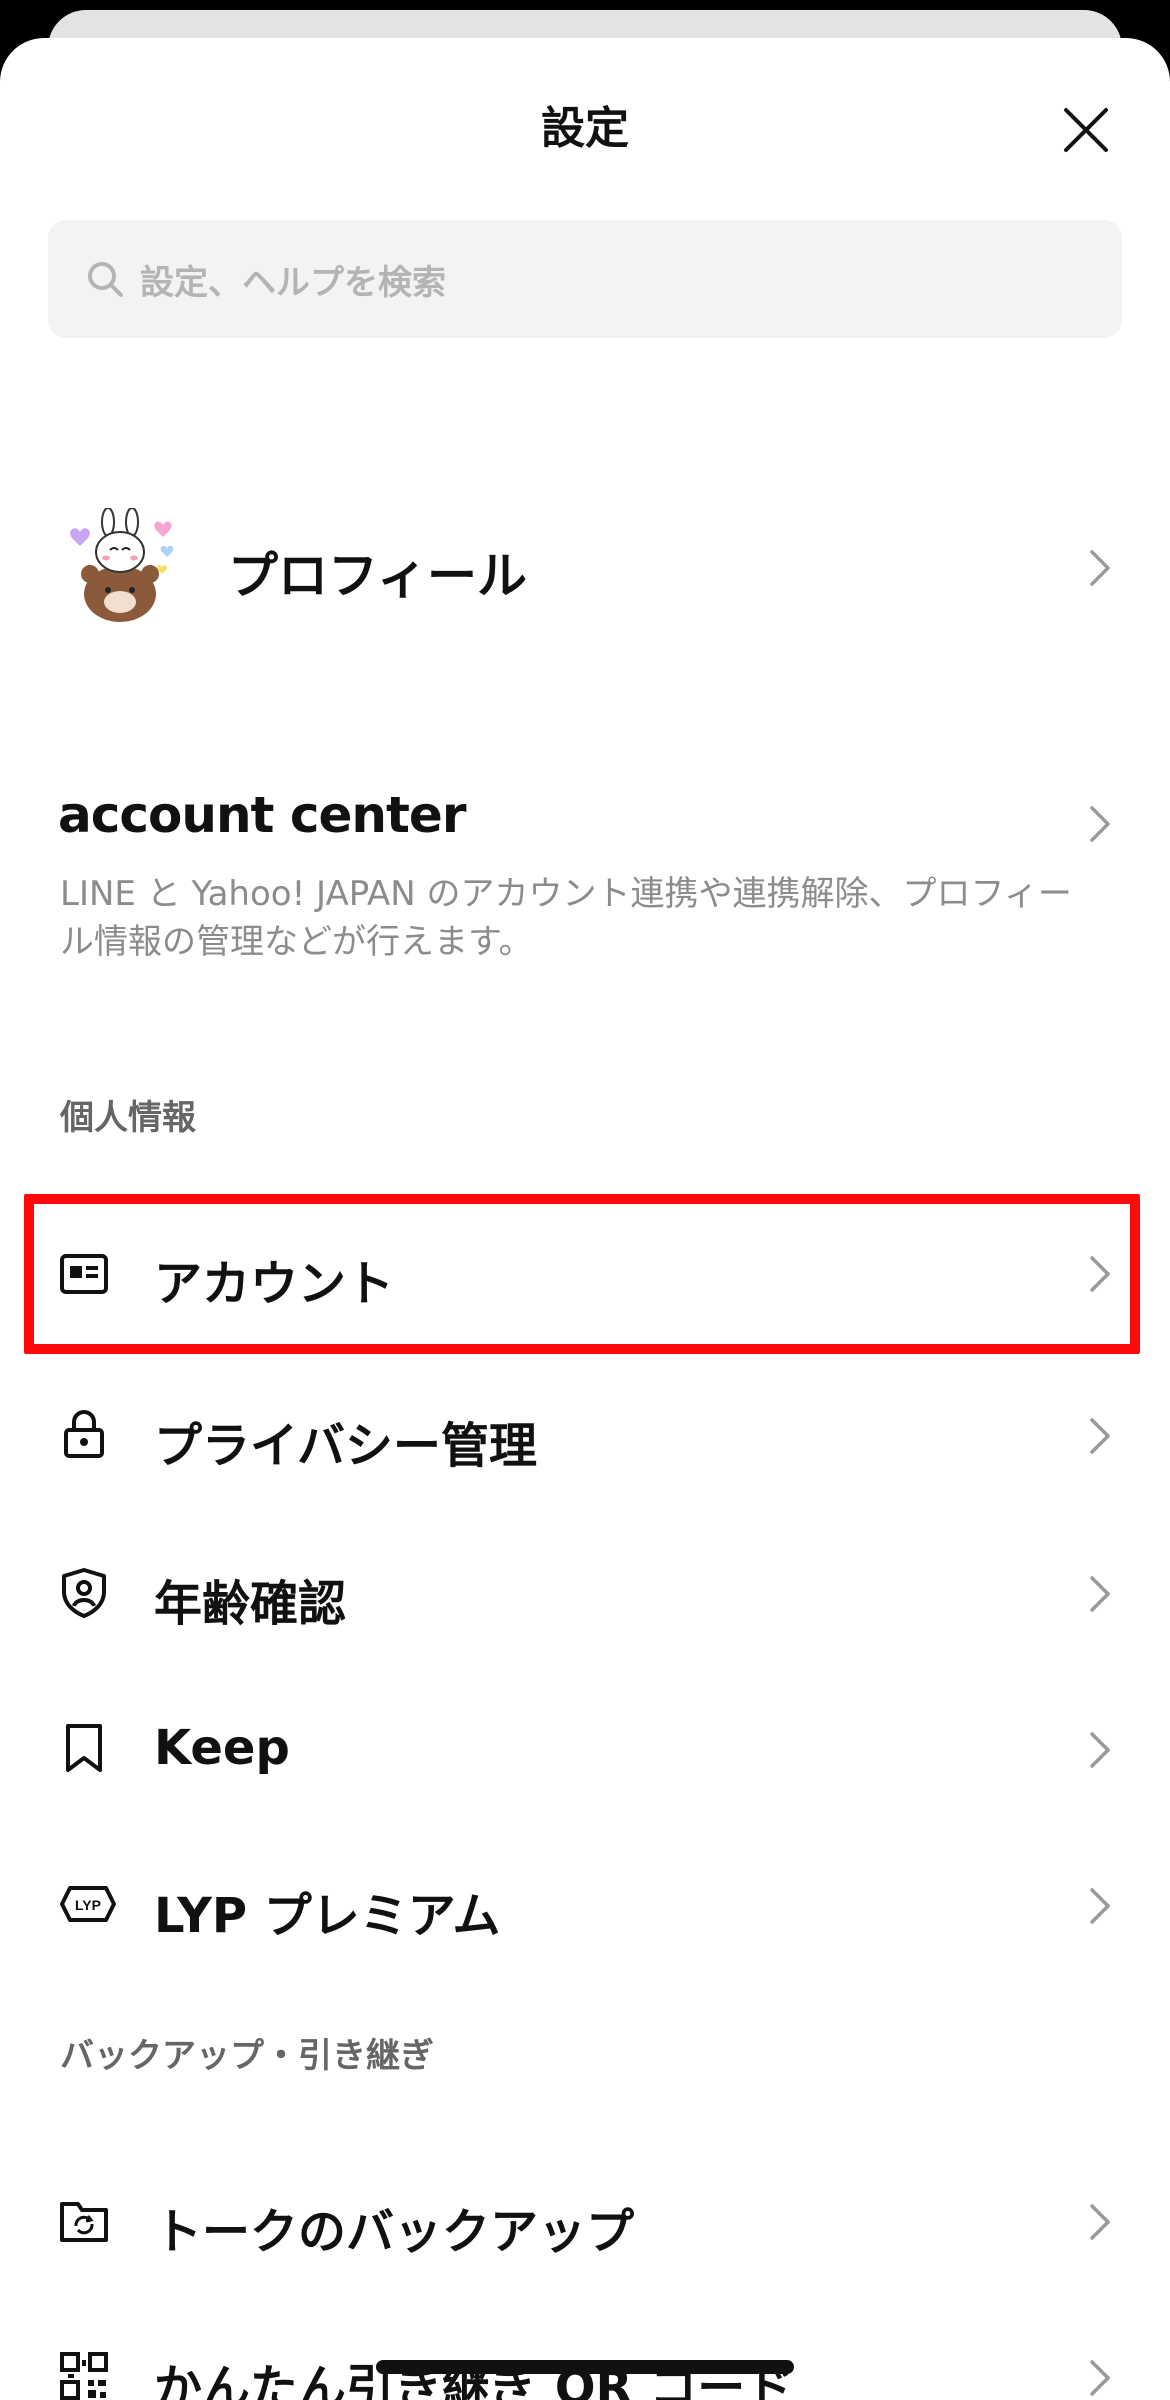 This screenshot has height=2400, width=1170. What do you see at coordinates (293, 279) in the screenshot?
I see `search-input: 設定、ヘルプを検索` at bounding box center [293, 279].